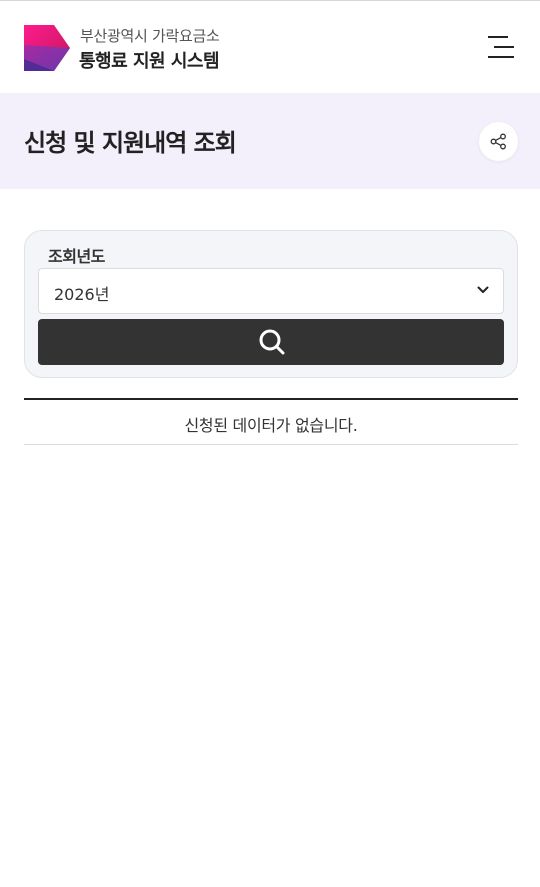 The image size is (540, 887). I want to click on year-label: 조회년도, so click(76, 256).